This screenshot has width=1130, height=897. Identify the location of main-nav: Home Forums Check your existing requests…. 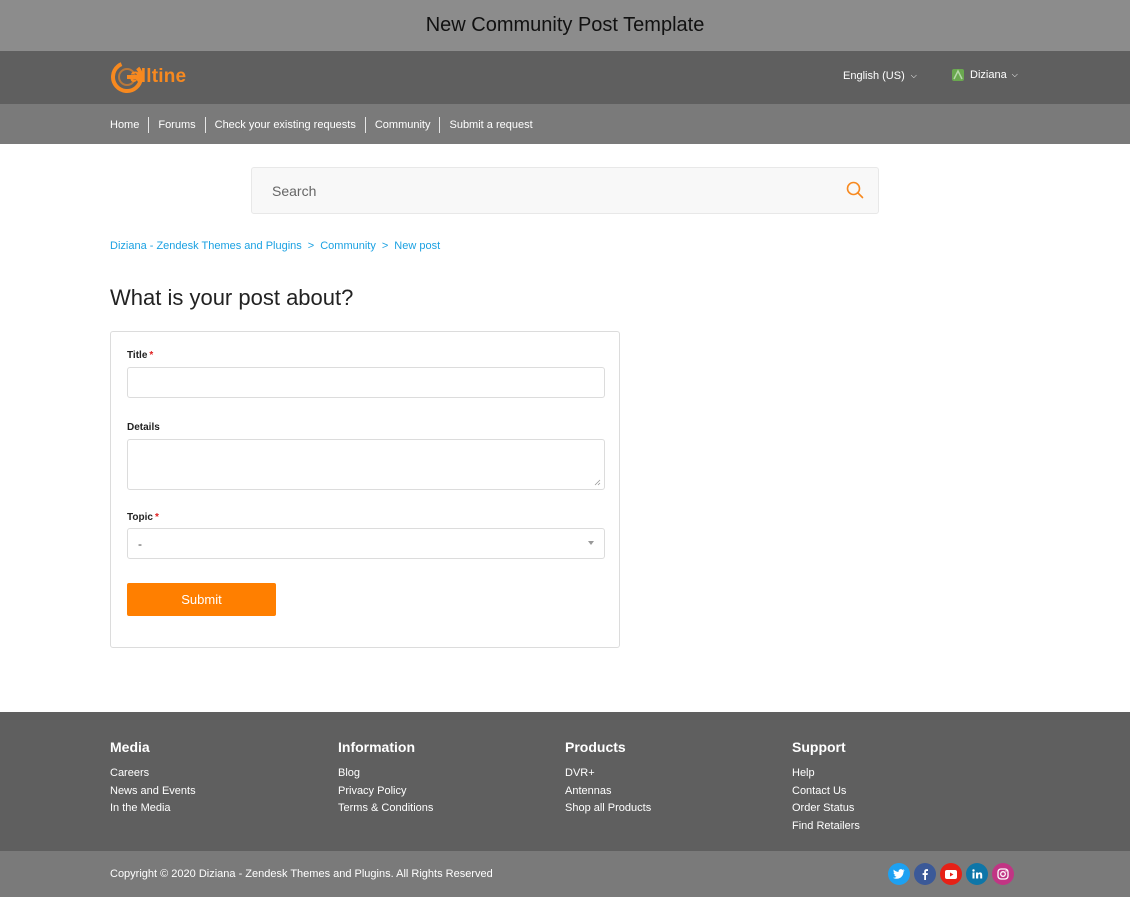
(565, 124).